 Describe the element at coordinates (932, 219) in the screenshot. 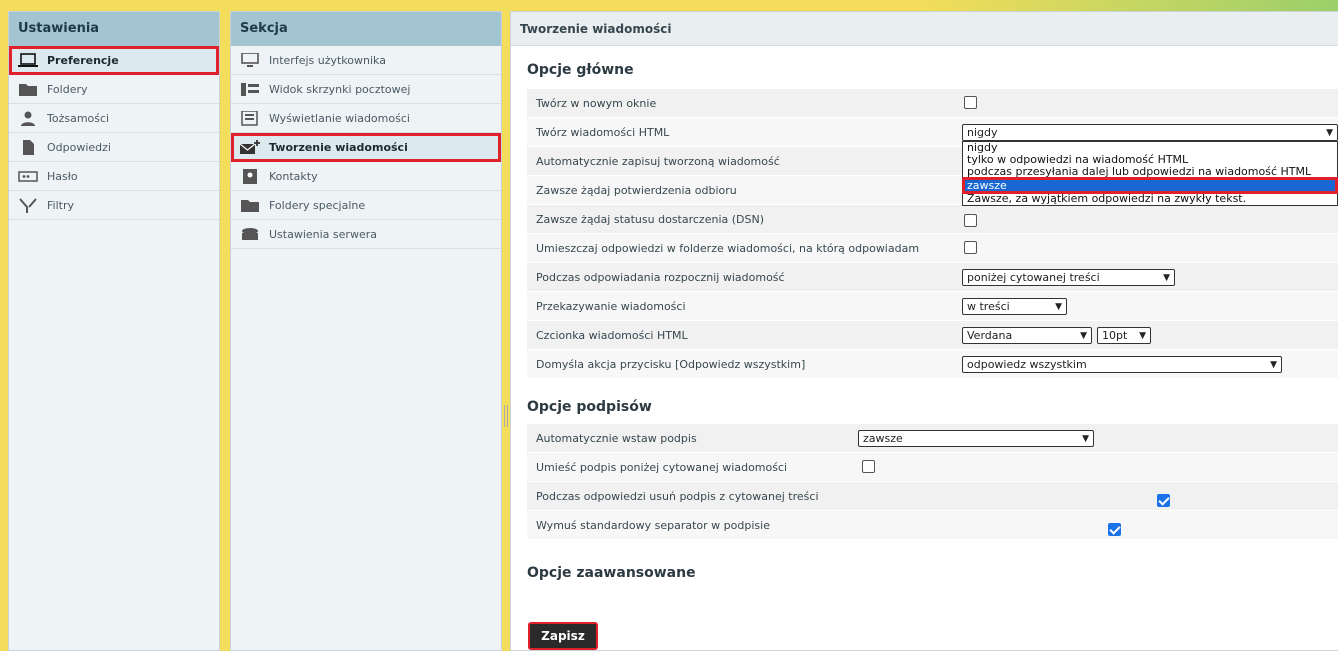

I see `option-row: Zawsze żądaj statusu dostarczenia (DSN)` at that location.